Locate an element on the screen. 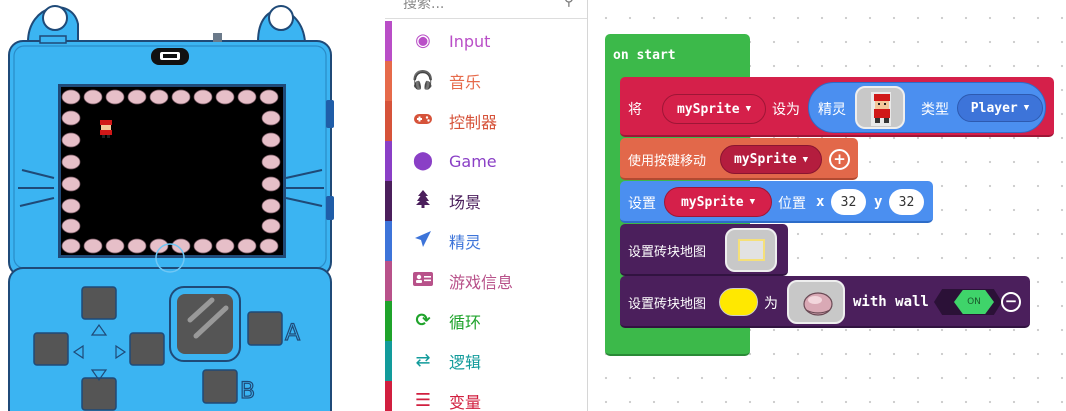 The height and width of the screenshot is (411, 1066). loop-icon: ⟳ is located at coordinates (423, 320).